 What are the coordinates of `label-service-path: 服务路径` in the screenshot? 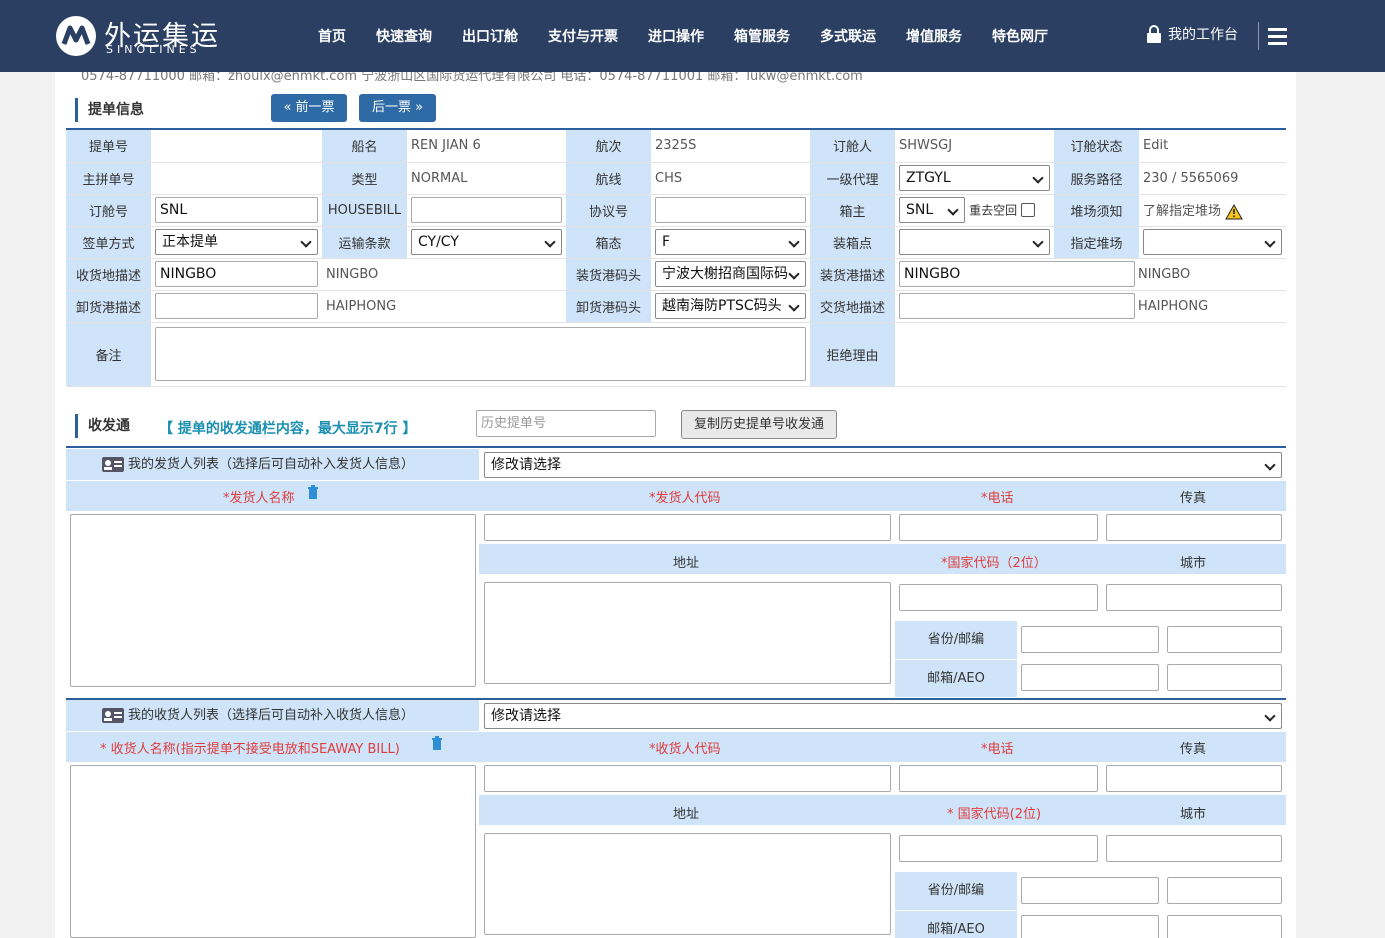 It's located at (1096, 178).